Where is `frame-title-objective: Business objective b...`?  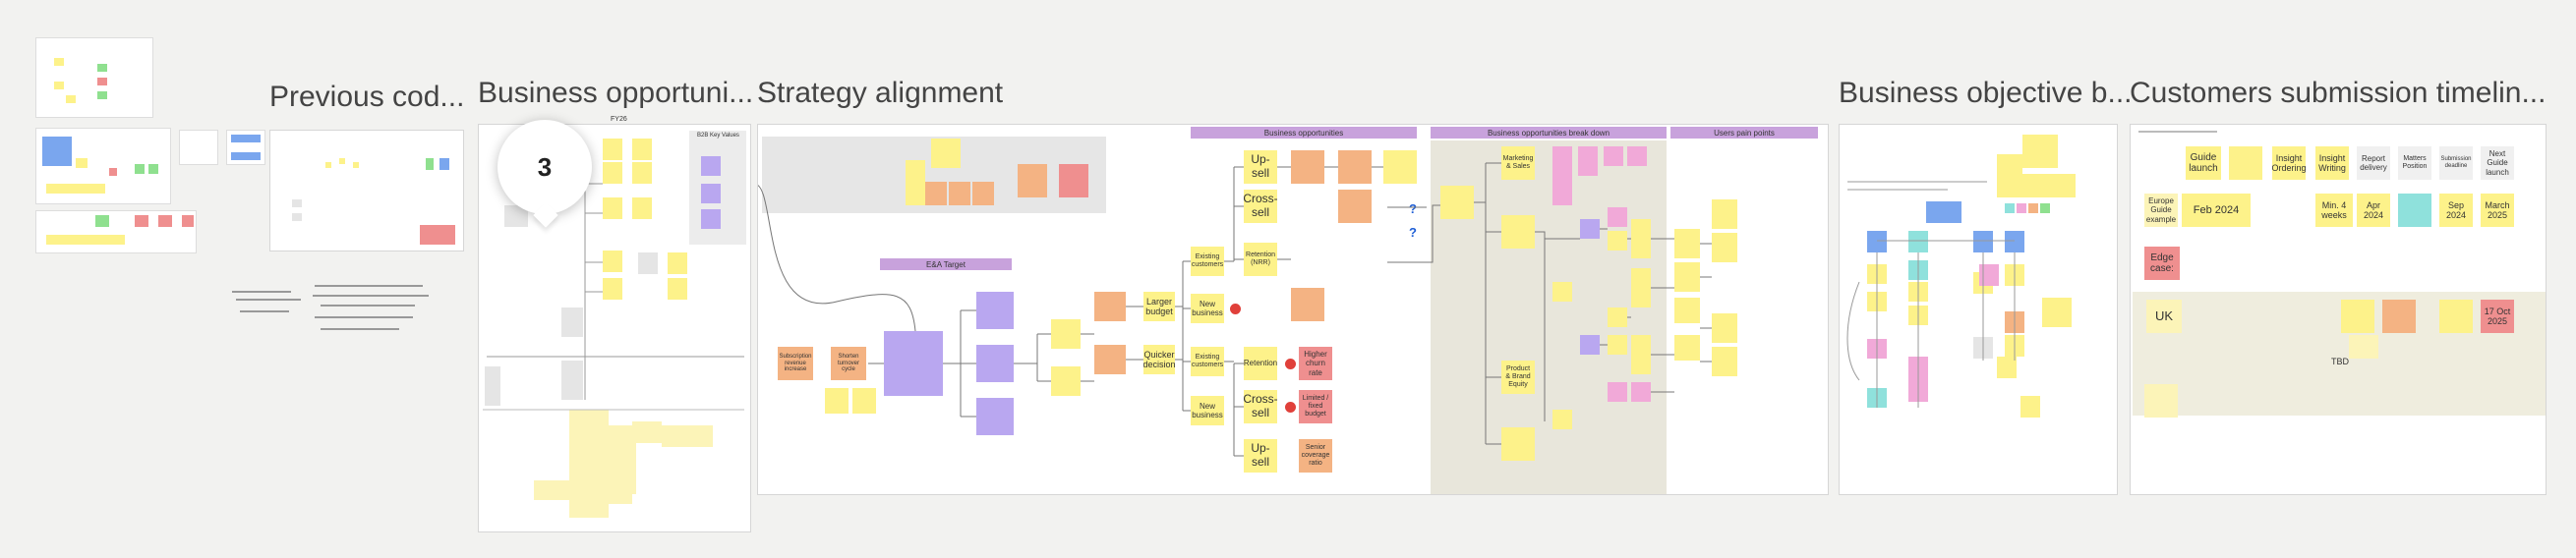
frame-title-objective: Business objective b... is located at coordinates (1986, 93).